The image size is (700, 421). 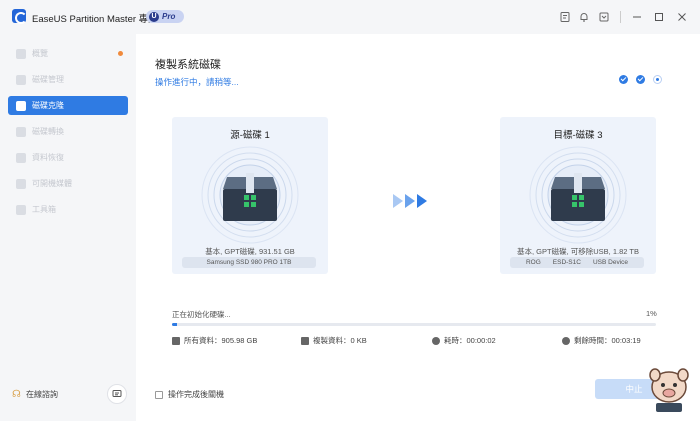 What do you see at coordinates (350, 17) in the screenshot?
I see `title-bar: EaseUS Partition Master 專業版 U Pro` at bounding box center [350, 17].